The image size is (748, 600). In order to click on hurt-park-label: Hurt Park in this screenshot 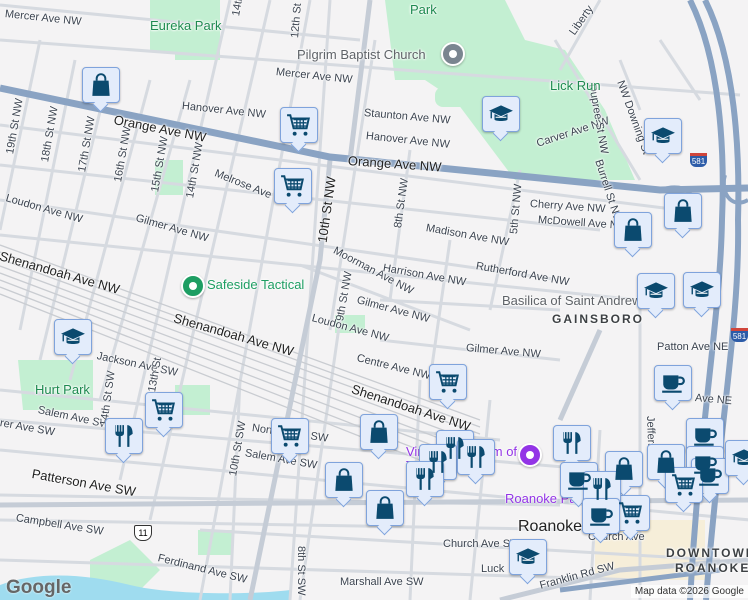, I will do `click(62, 389)`.